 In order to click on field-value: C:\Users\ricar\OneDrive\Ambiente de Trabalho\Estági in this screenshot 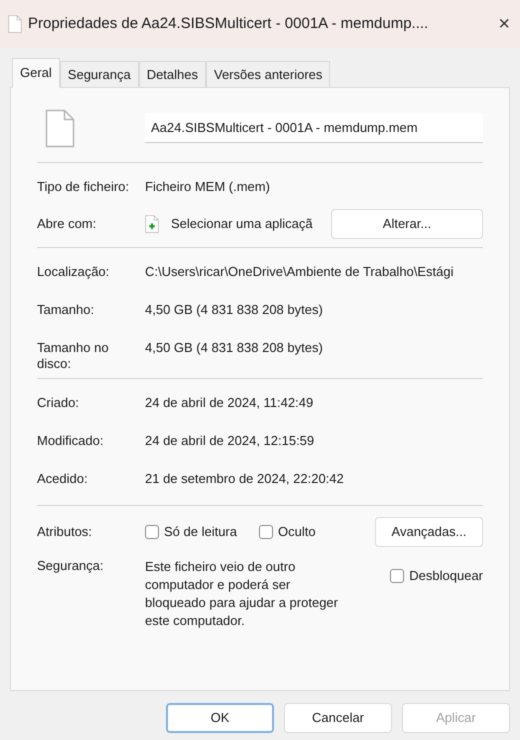, I will do `click(299, 272)`.